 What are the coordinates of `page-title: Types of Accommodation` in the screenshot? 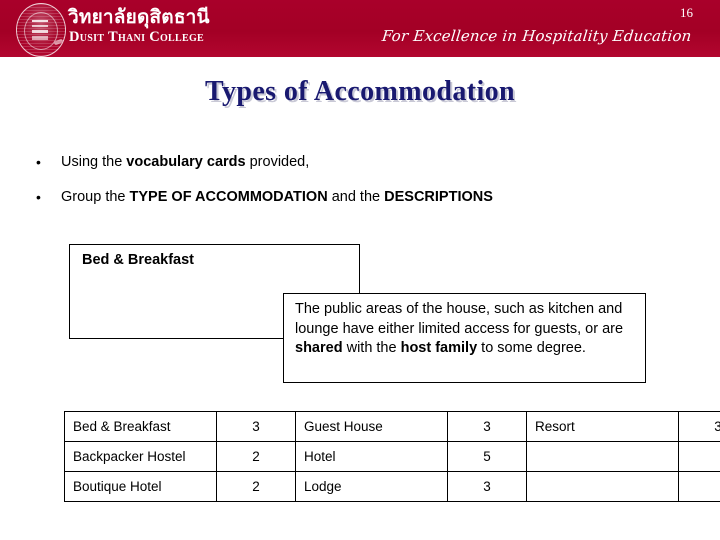 It's located at (360, 91).